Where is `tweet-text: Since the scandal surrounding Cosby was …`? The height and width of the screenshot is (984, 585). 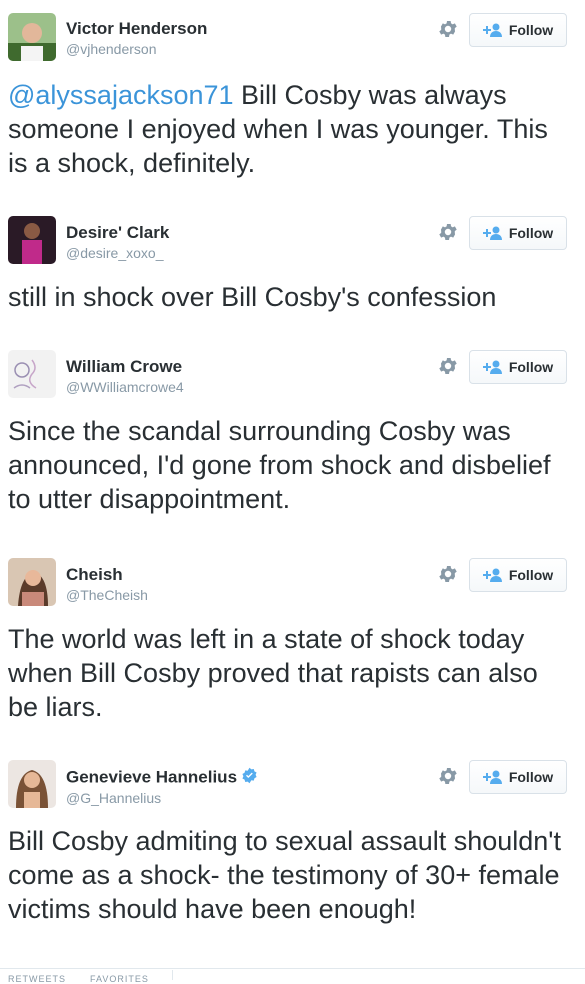
tweet-text: Since the scandal surrounding Cosby was … is located at coordinates (279, 465).